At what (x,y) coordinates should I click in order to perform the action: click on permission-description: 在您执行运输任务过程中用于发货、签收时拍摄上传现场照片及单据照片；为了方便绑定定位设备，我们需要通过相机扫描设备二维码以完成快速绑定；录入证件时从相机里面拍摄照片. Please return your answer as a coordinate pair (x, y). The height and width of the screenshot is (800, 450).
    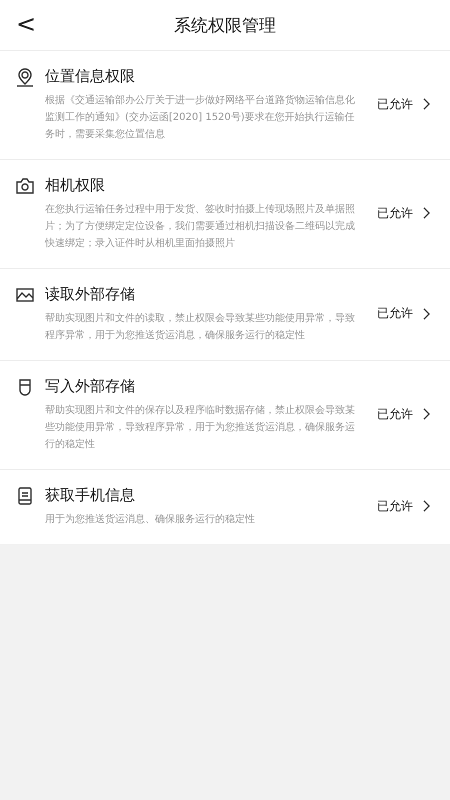
    Looking at the image, I should click on (200, 226).